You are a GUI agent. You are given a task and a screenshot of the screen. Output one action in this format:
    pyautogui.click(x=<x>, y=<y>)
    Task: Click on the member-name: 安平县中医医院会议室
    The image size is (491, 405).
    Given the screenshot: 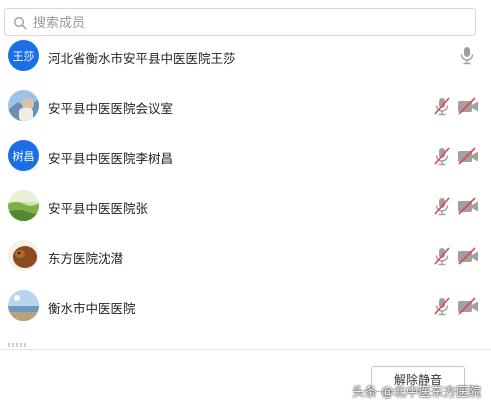 What is the action you would take?
    pyautogui.click(x=111, y=108)
    